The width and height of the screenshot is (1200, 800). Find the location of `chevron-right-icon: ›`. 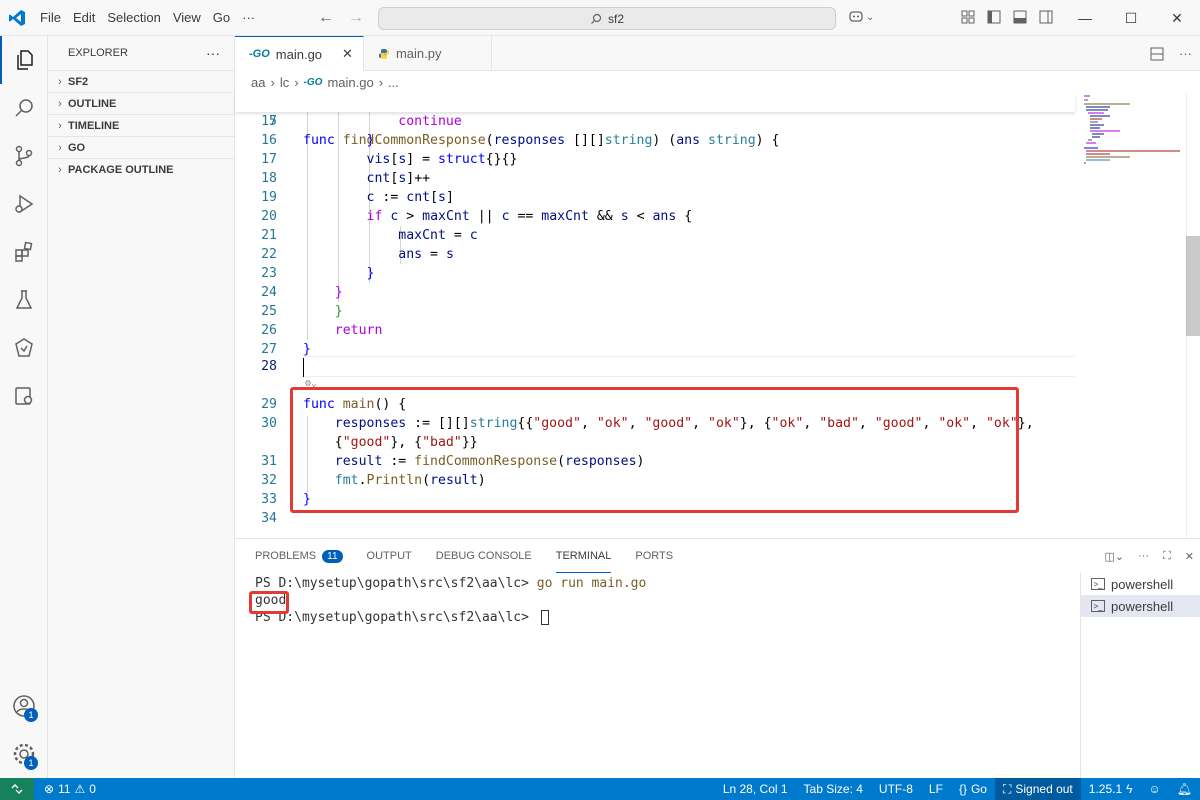

chevron-right-icon: › is located at coordinates (60, 103).